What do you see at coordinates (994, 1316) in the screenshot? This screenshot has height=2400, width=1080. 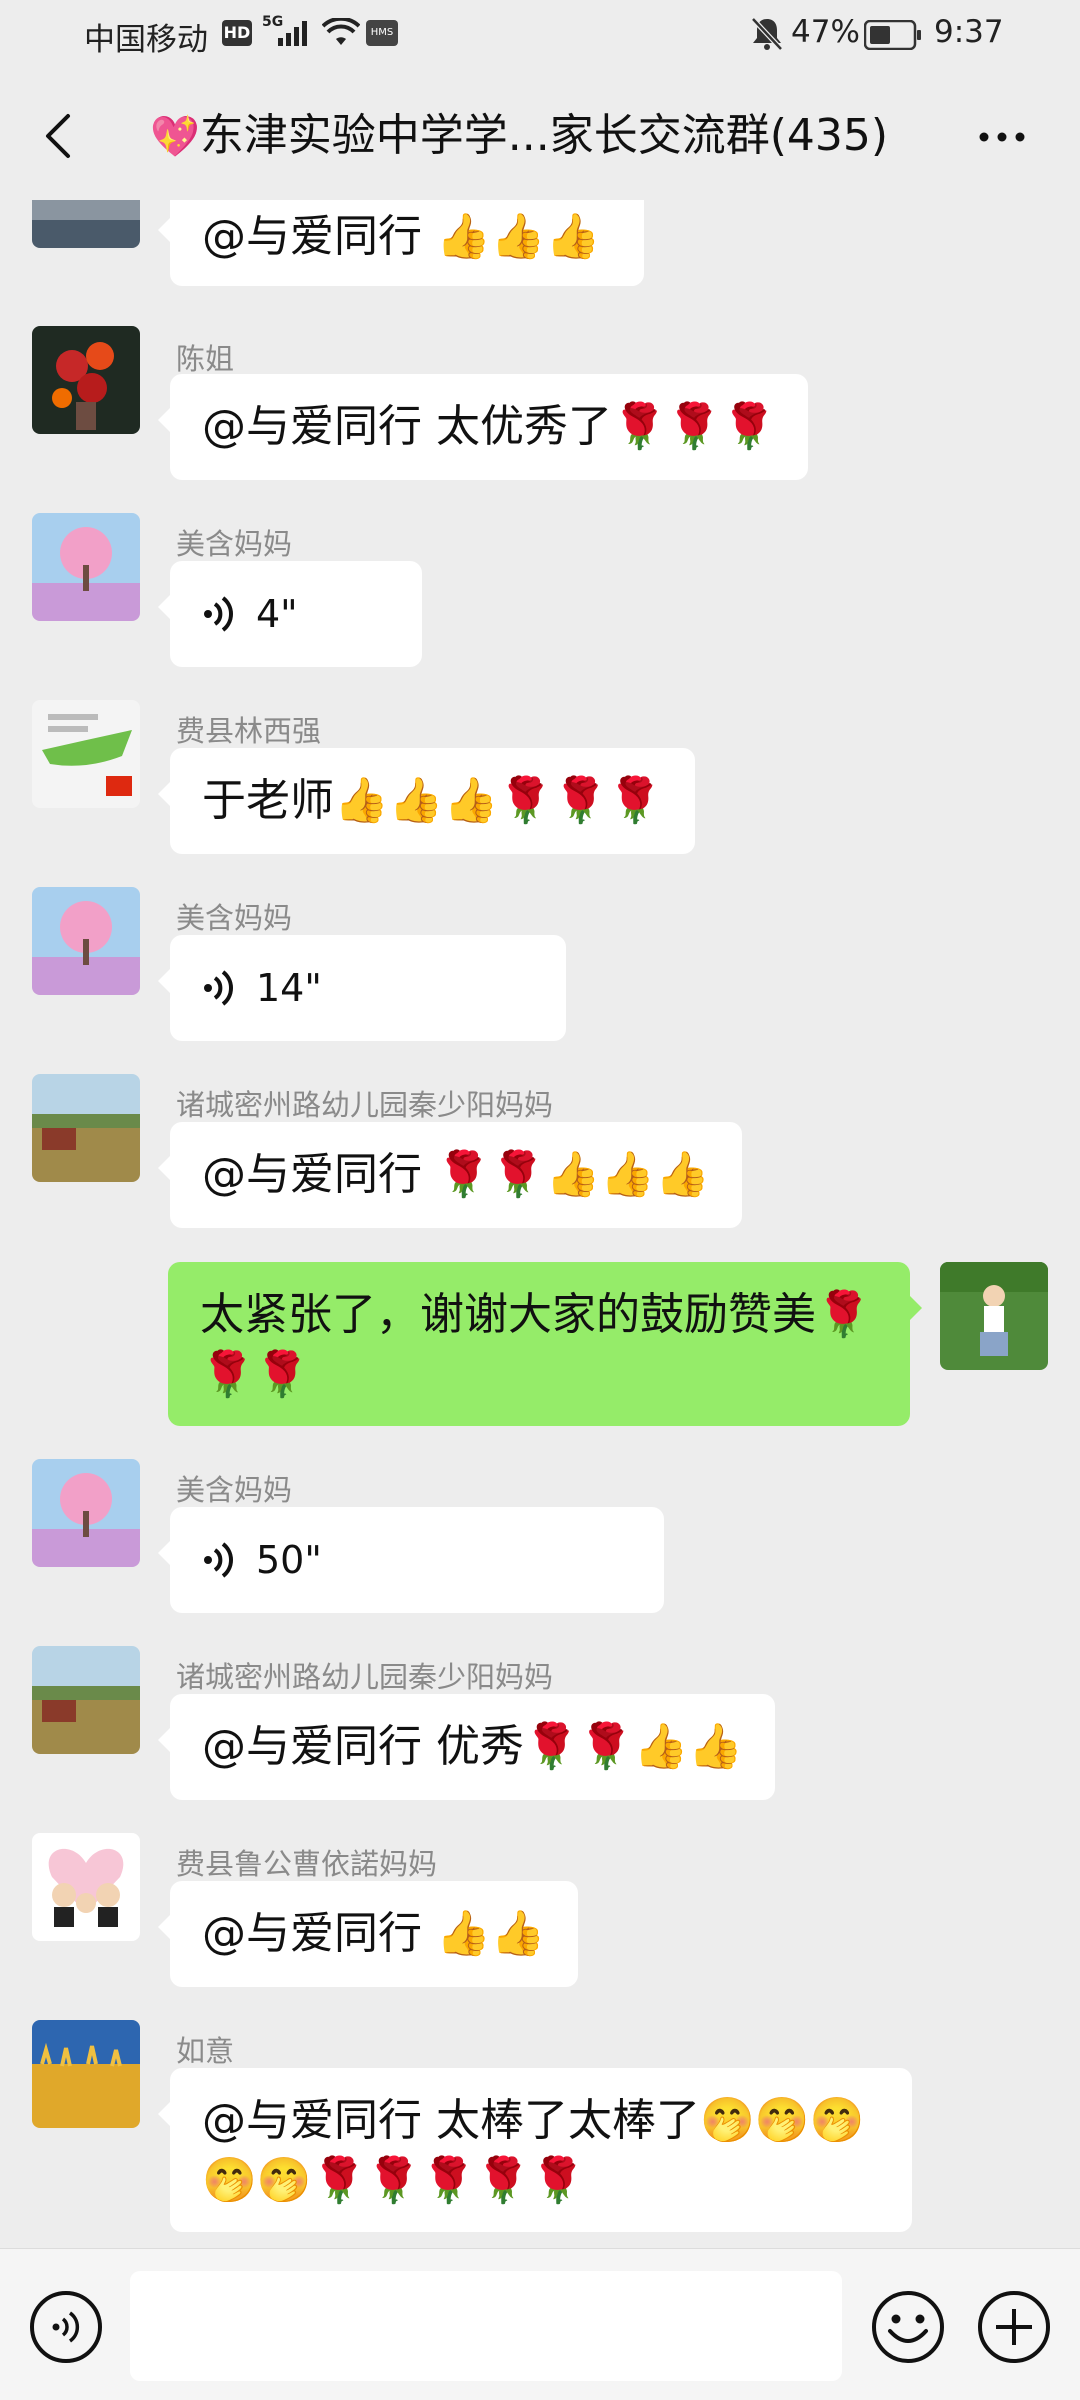 I see `my-avatar` at bounding box center [994, 1316].